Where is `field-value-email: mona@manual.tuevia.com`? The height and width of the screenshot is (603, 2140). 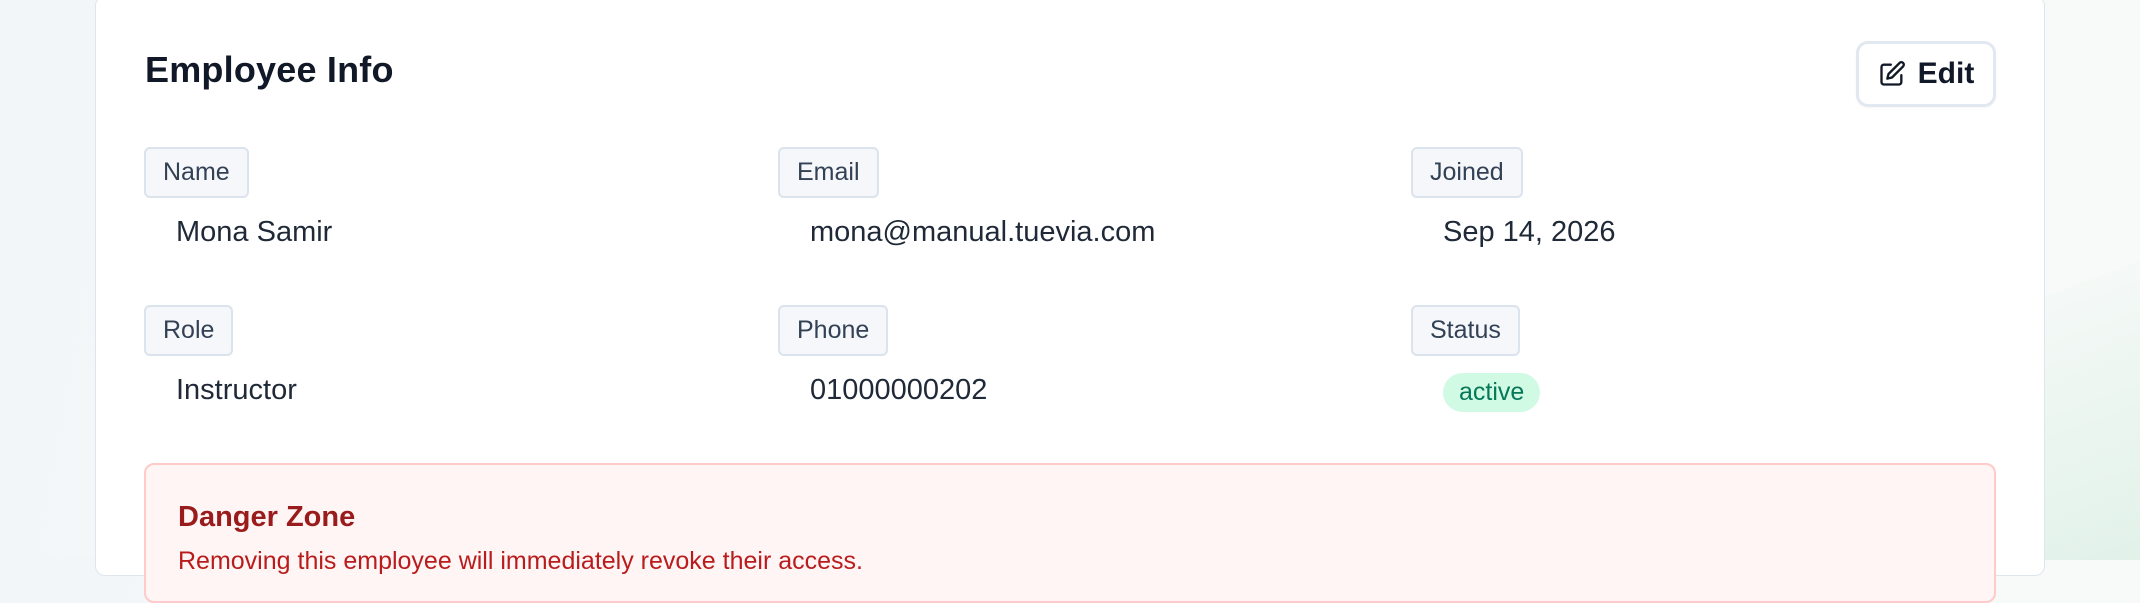 field-value-email: mona@manual.tuevia.com is located at coordinates (983, 232).